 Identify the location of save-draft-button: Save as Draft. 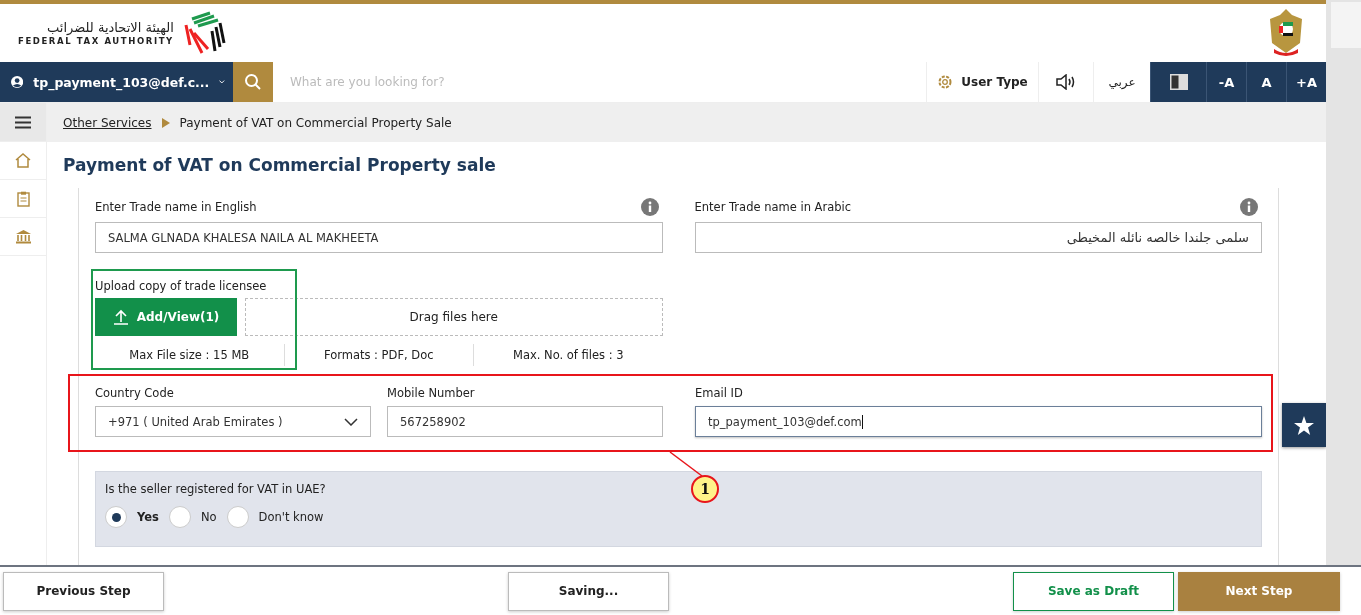
(1093, 591).